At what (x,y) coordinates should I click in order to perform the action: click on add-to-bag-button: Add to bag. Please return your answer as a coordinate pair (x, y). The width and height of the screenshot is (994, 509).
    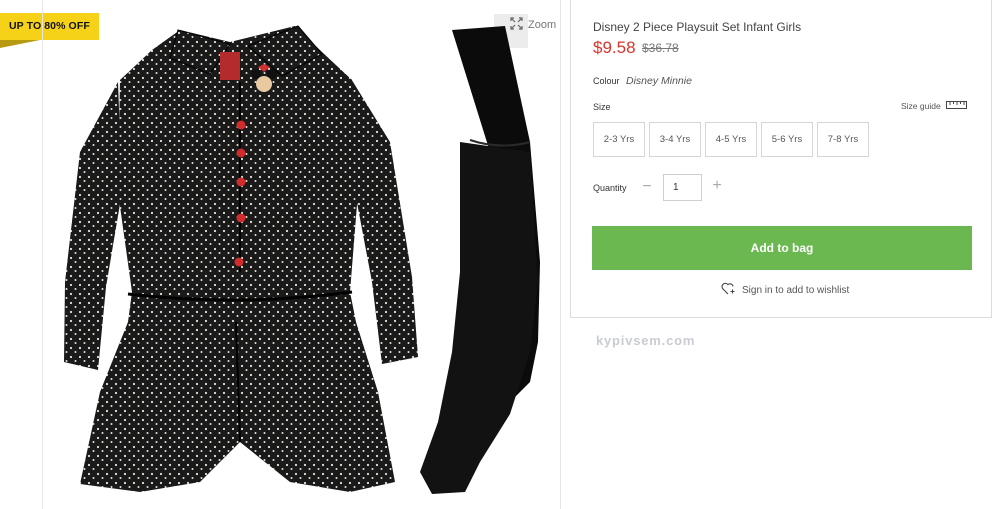
    Looking at the image, I should click on (782, 248).